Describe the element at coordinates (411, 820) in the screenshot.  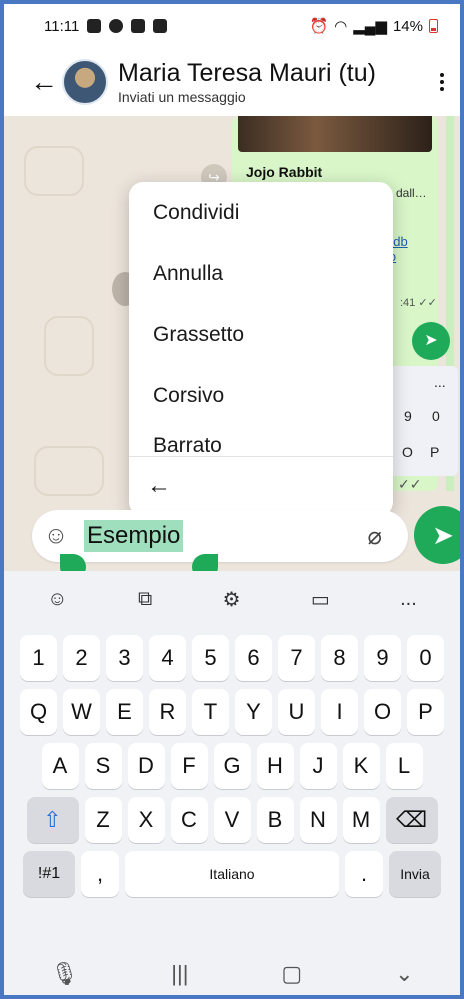
I see `backspace-key-icon: ⌫` at that location.